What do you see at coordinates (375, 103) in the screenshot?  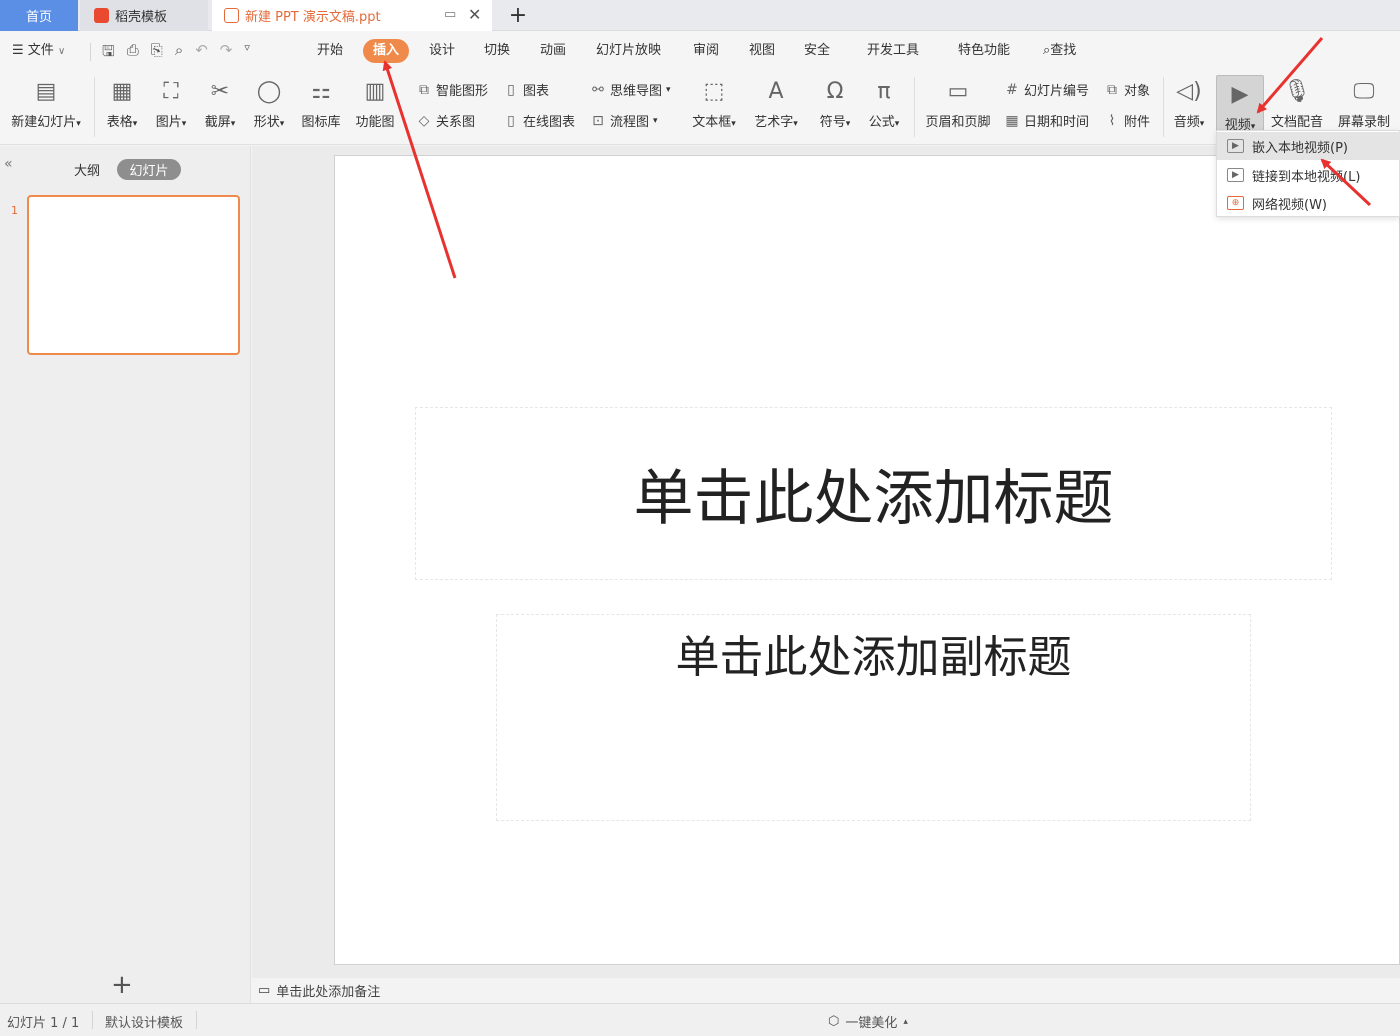 I see `function-chart-button: ▥ 功能图` at bounding box center [375, 103].